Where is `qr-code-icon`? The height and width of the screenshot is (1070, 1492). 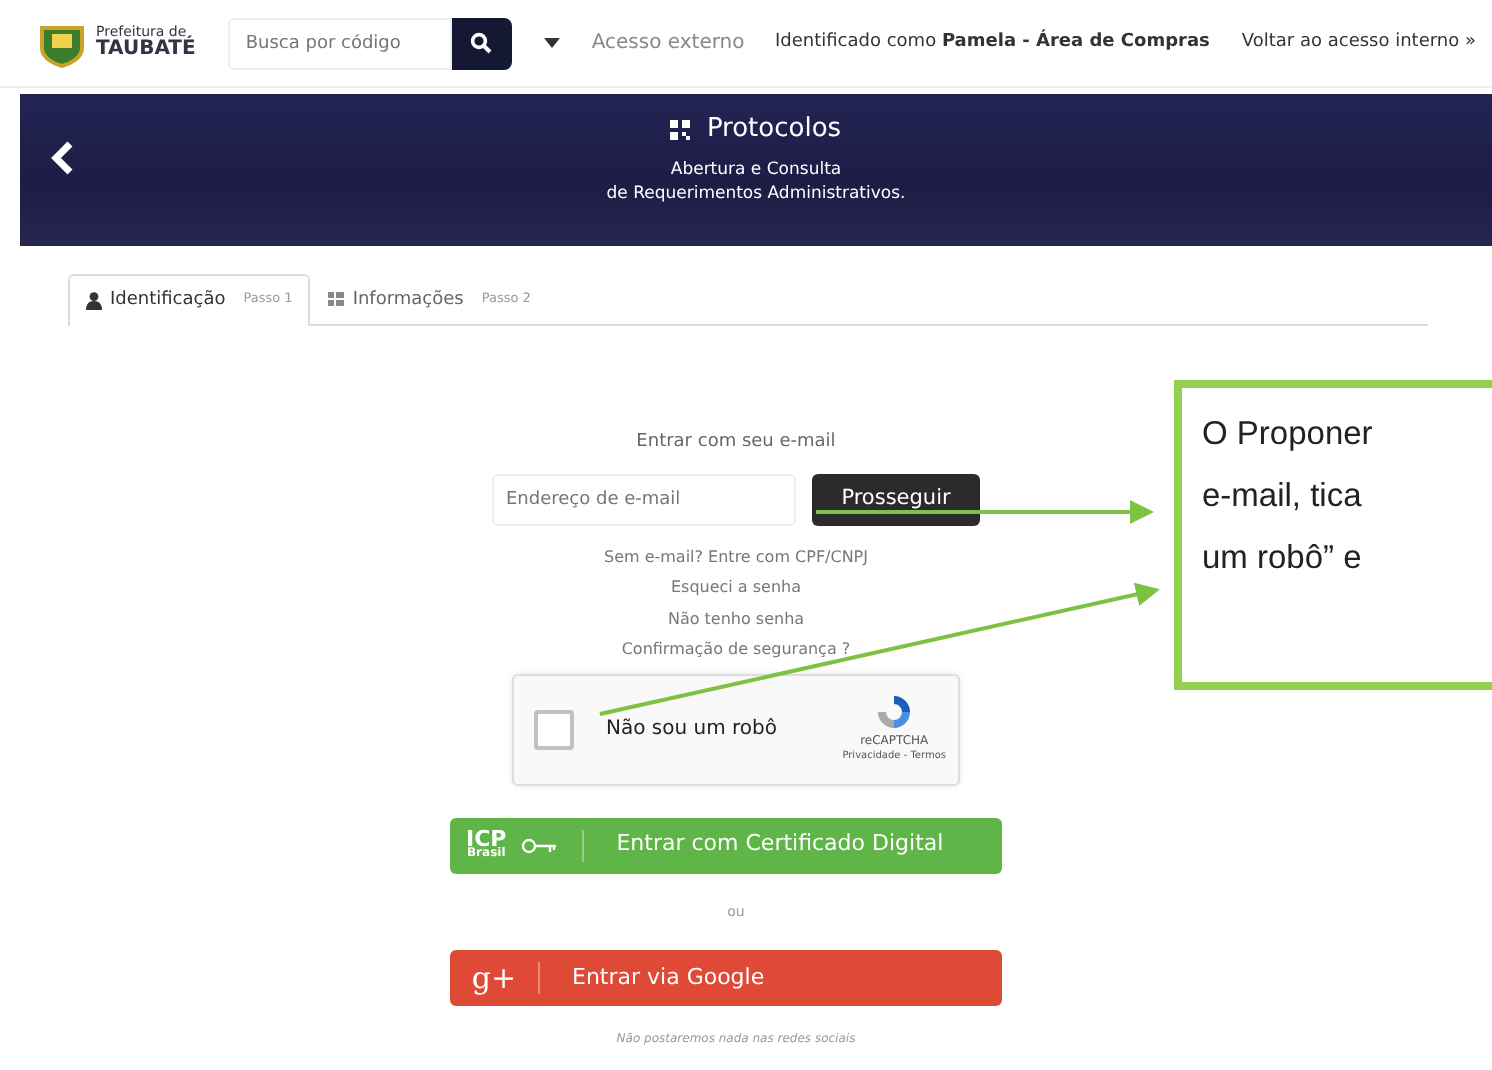 qr-code-icon is located at coordinates (680, 129).